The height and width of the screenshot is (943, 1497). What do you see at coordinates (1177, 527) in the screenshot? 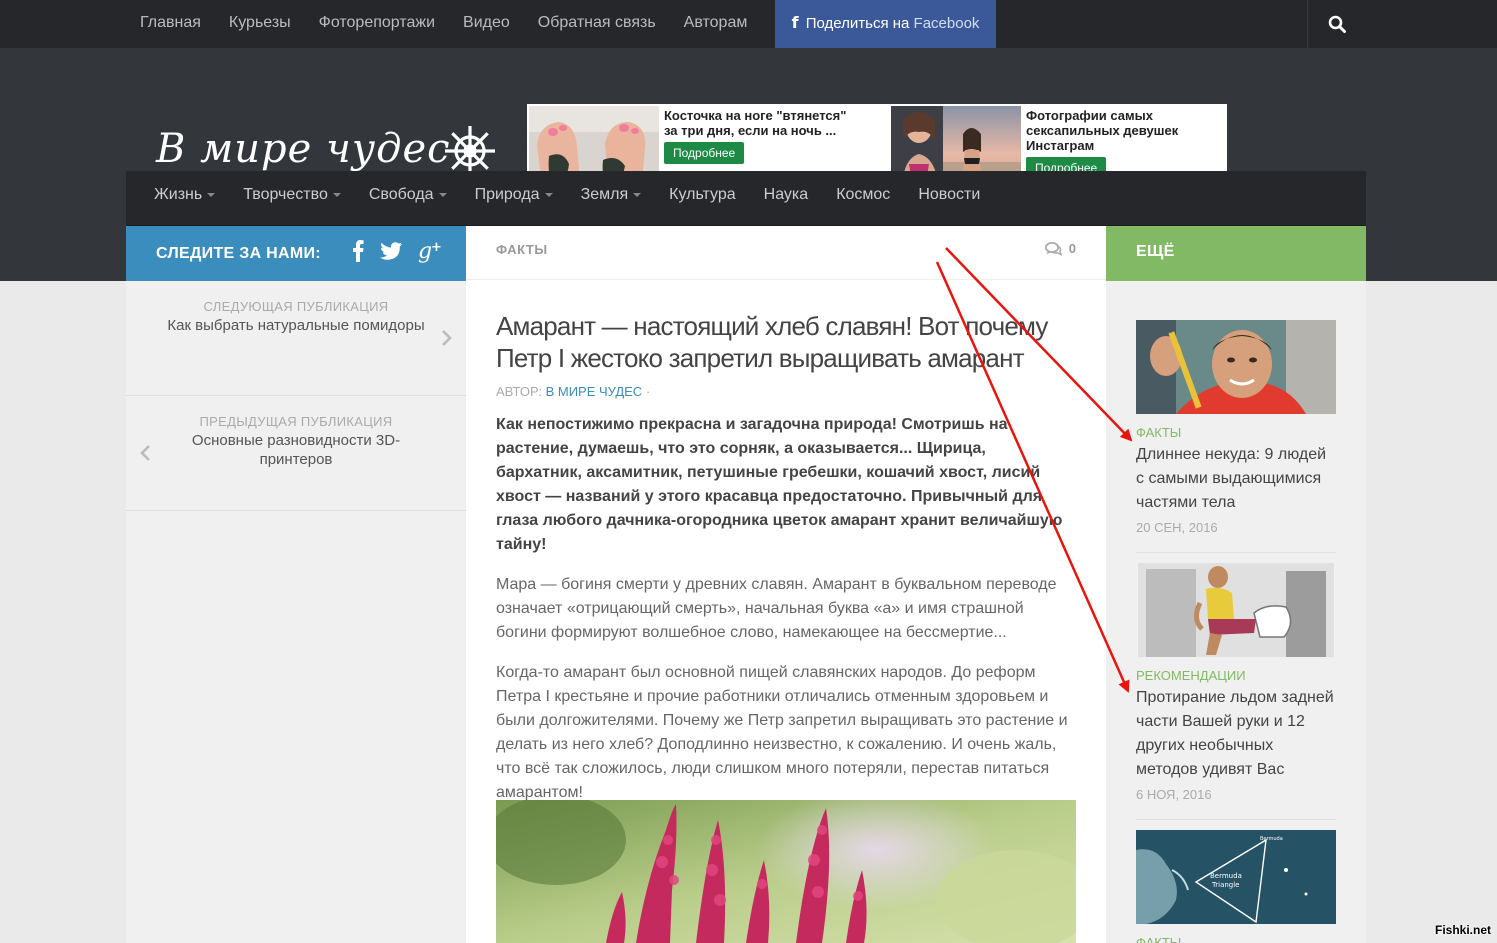
I see `post-date: 20 СЕН, 2016` at bounding box center [1177, 527].